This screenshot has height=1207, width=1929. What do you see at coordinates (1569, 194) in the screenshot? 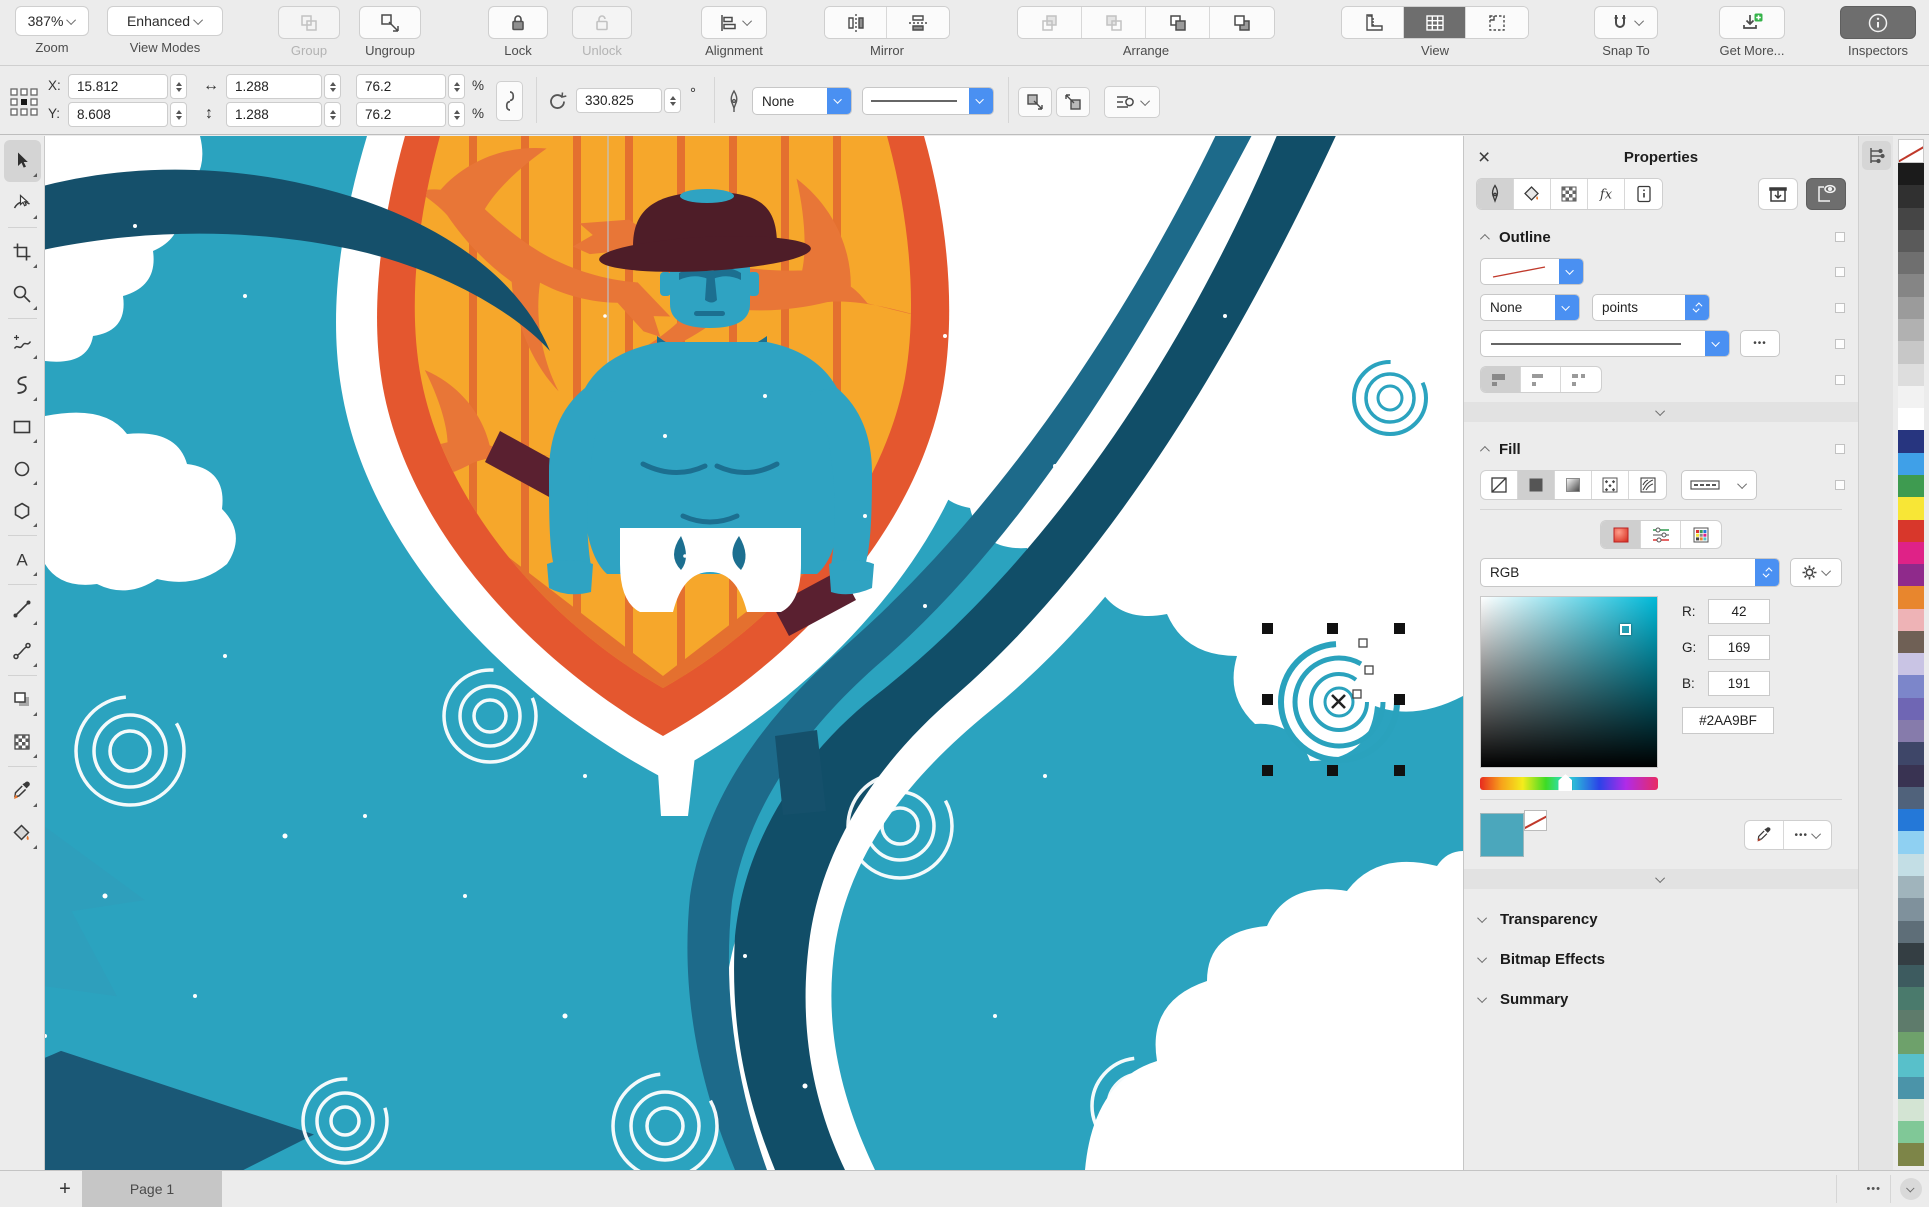
I see `tab-transparency` at bounding box center [1569, 194].